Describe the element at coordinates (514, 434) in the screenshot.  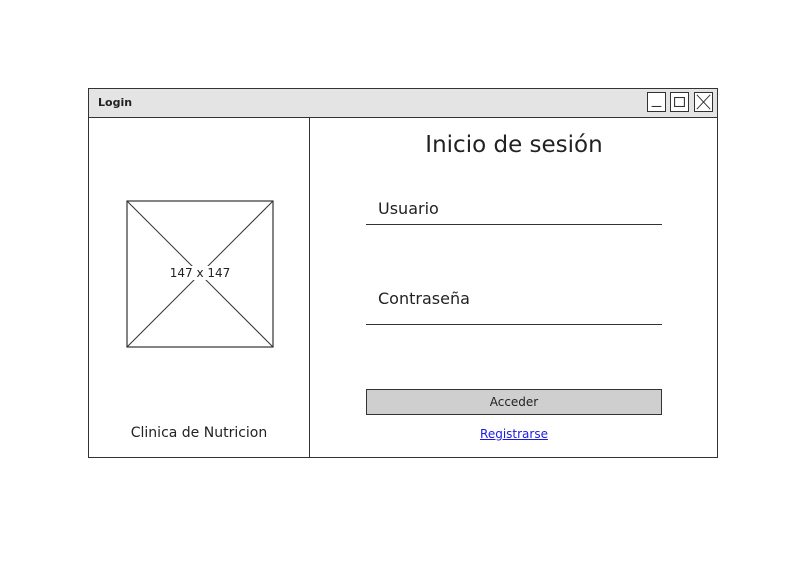
I see `register-link: Registrarse` at that location.